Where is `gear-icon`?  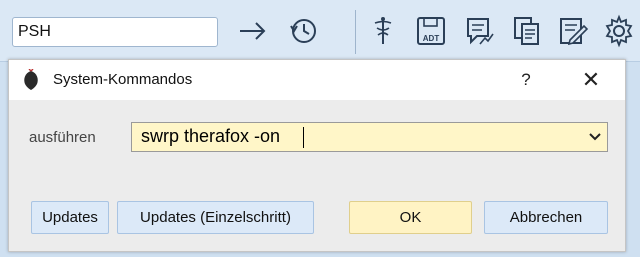 gear-icon is located at coordinates (619, 31).